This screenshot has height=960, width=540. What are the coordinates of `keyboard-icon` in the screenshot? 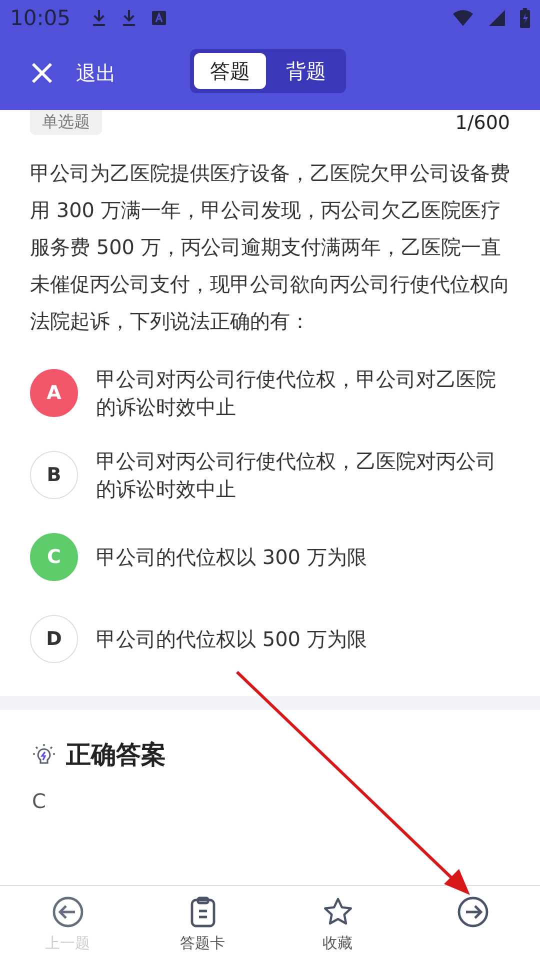 It's located at (158, 18).